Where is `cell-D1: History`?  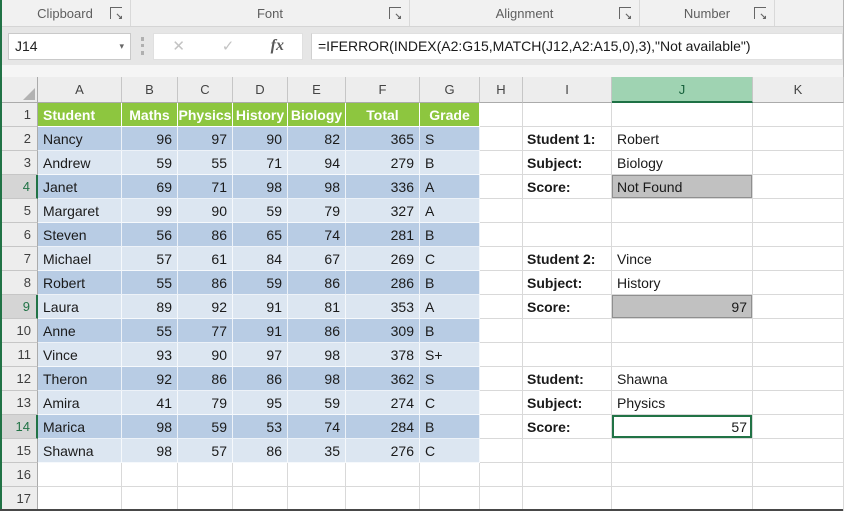 cell-D1: History is located at coordinates (260, 115).